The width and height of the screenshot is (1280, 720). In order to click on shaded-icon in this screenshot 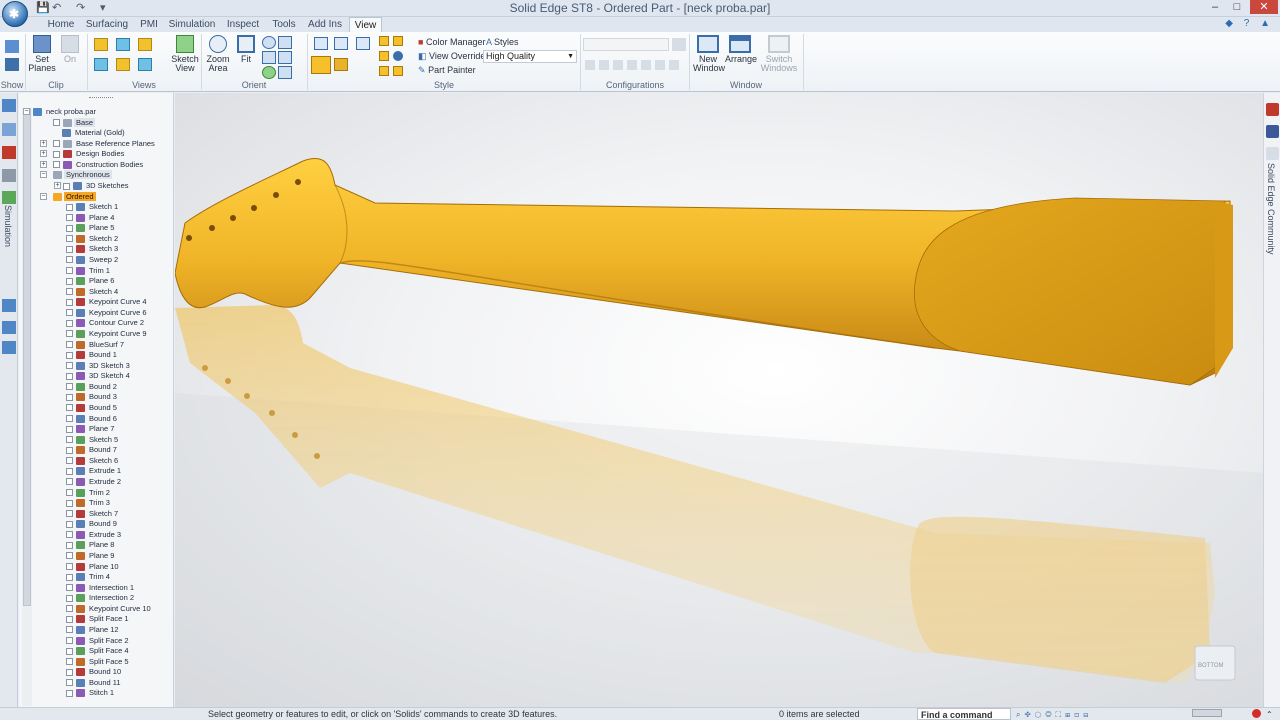, I will do `click(321, 43)`.